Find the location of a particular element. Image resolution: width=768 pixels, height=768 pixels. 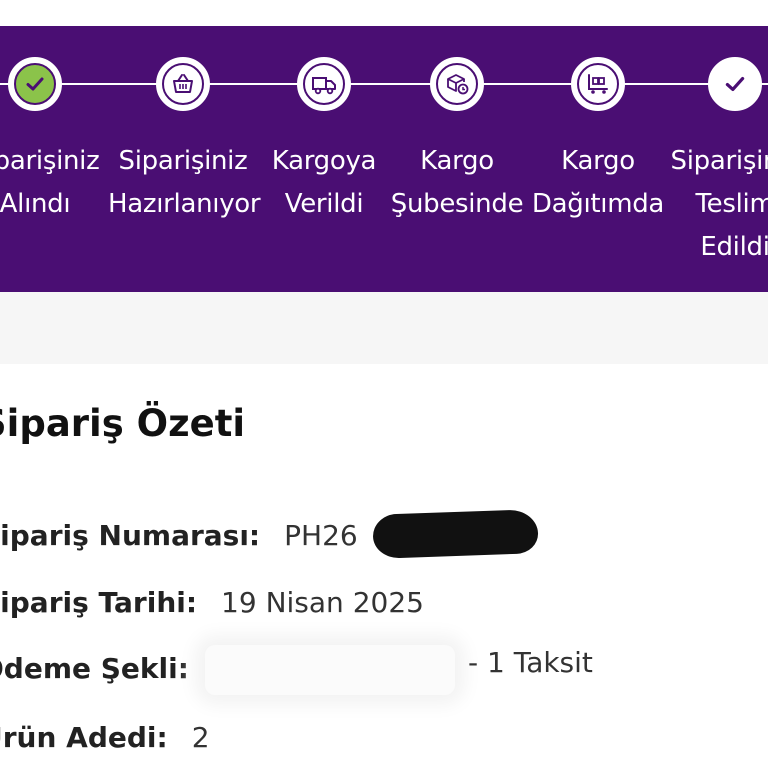

step-label-line: Kargoya is located at coordinates (324, 161).